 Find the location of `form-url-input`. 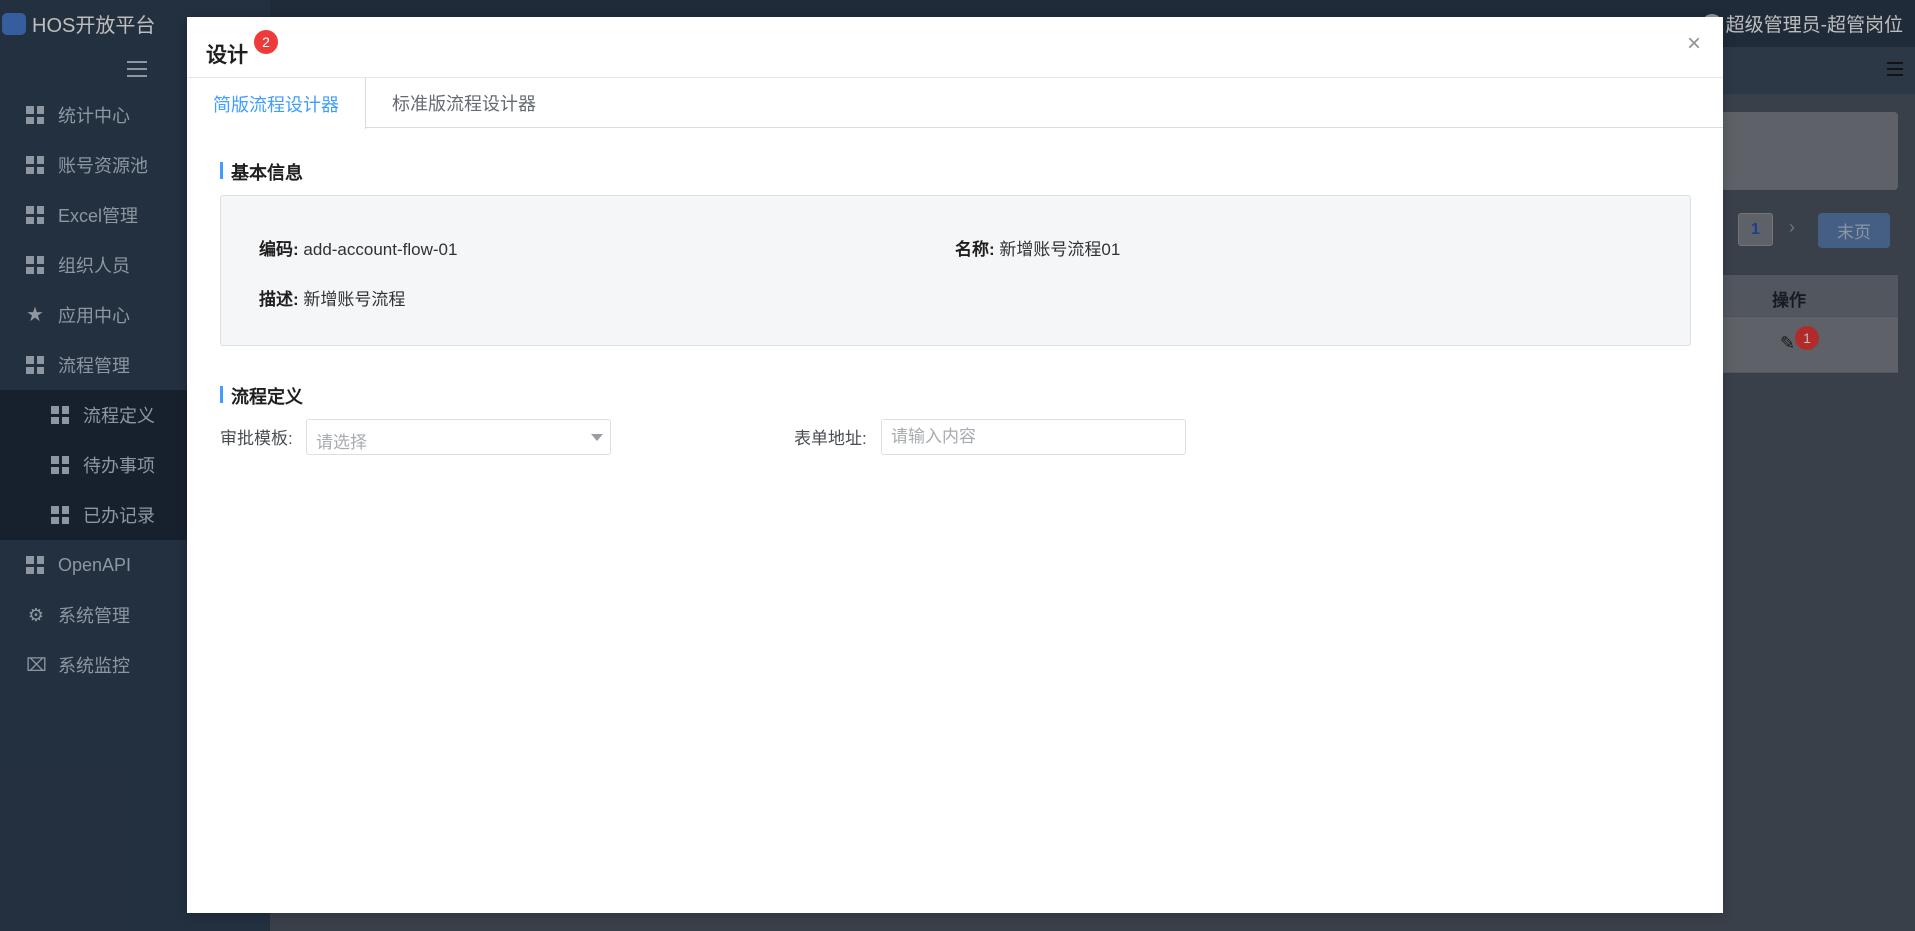

form-url-input is located at coordinates (1033, 437).